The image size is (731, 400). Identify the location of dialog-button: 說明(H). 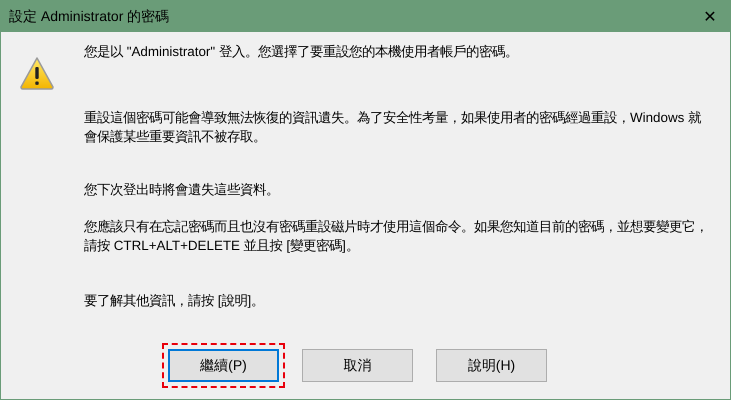
(491, 365).